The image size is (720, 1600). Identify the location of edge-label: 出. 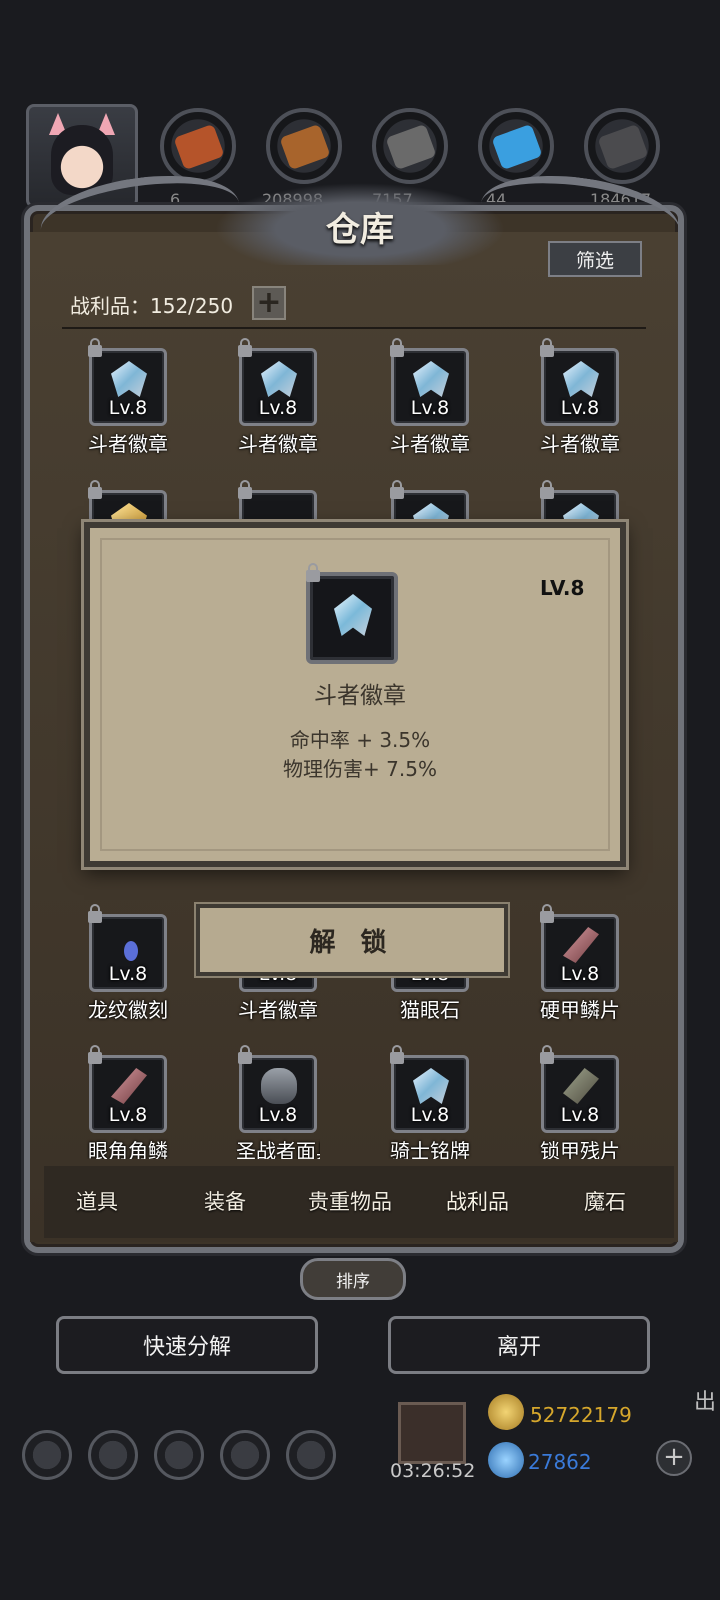
(705, 1402).